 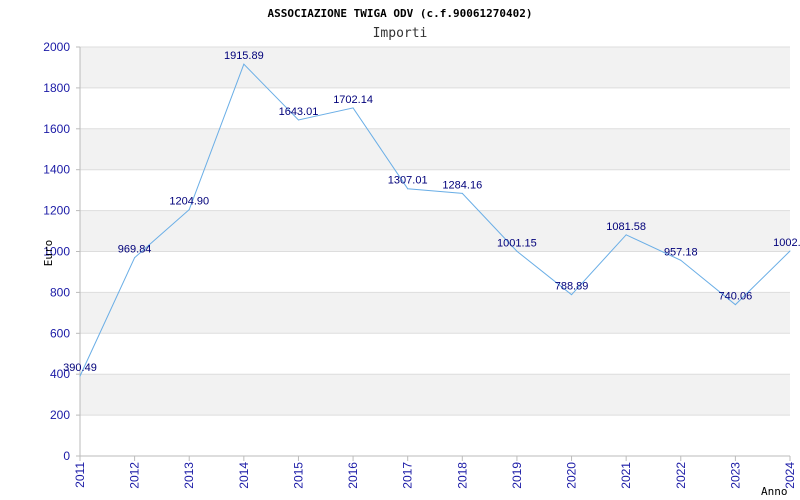 What do you see at coordinates (462, 475) in the screenshot?
I see `x-tick-label: 2018` at bounding box center [462, 475].